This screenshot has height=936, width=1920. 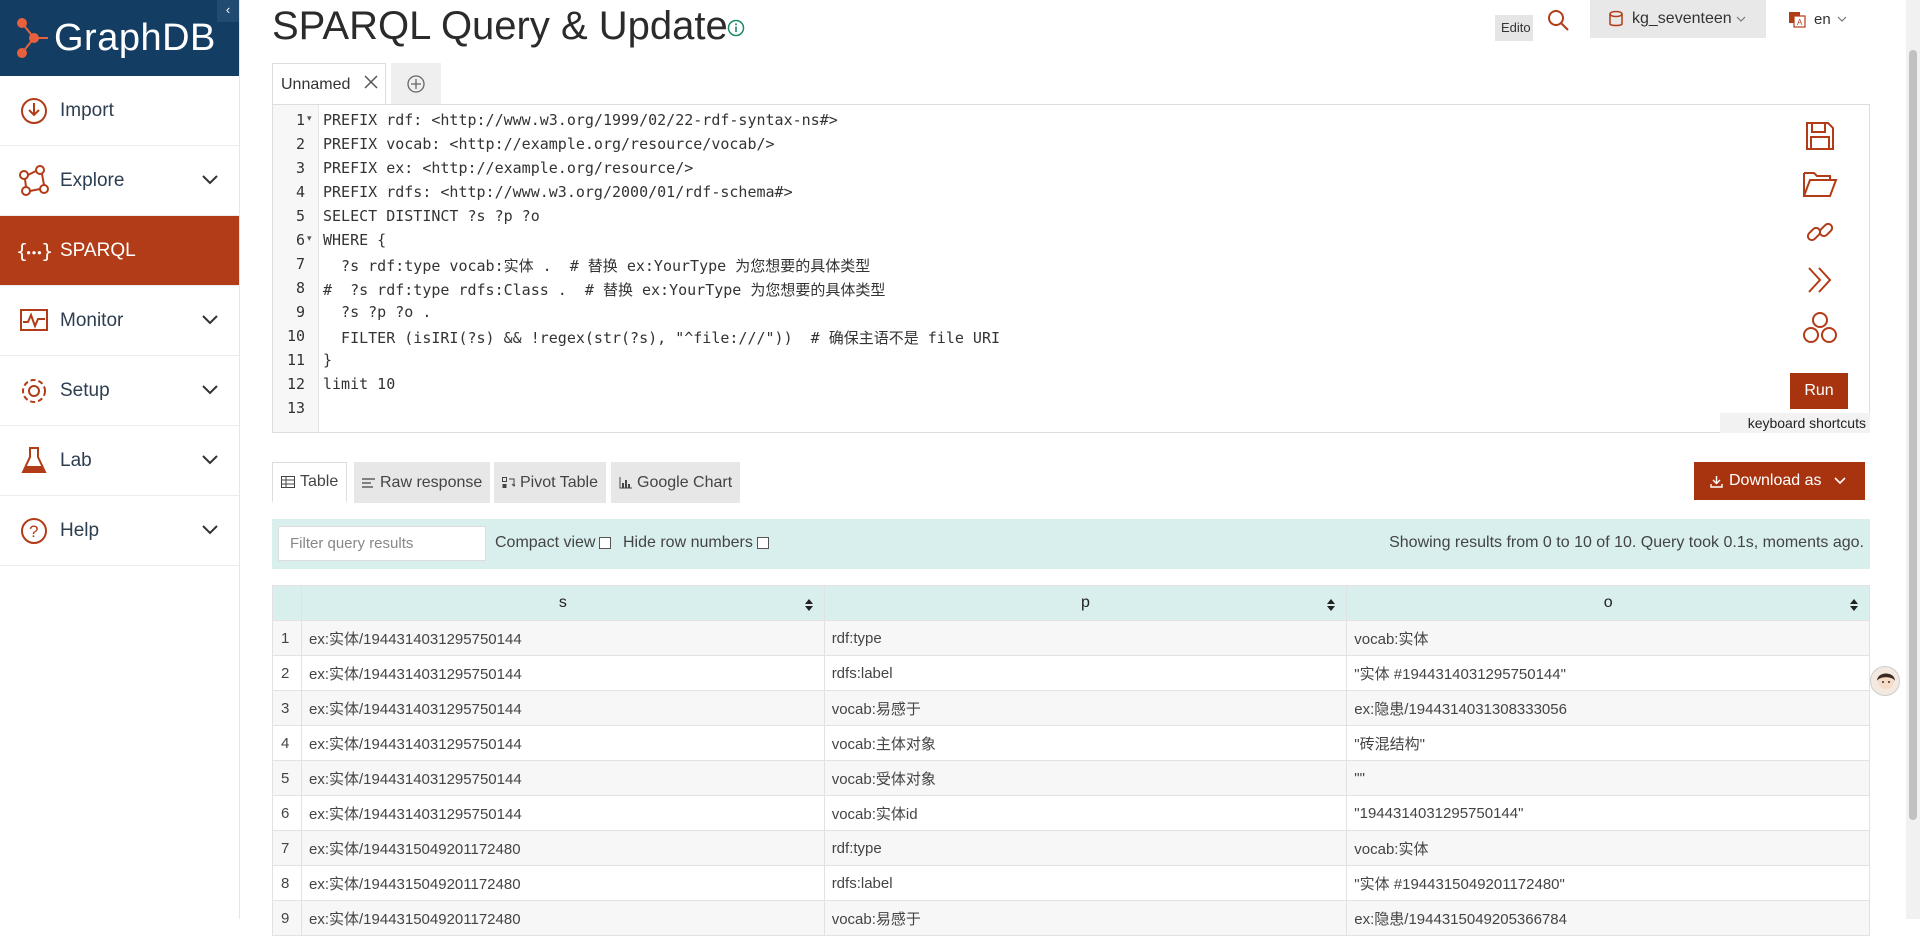 I want to click on tab-google-chart: Google Chart, so click(x=676, y=482).